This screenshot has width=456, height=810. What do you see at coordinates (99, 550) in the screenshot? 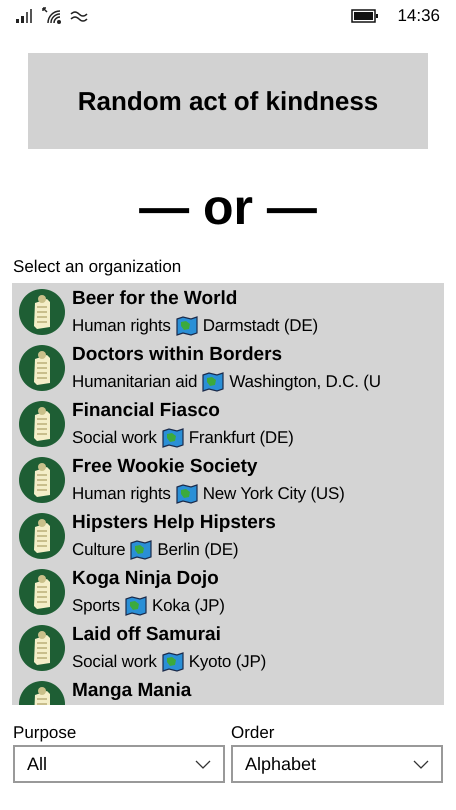
I see `organization-purpose: Culture` at bounding box center [99, 550].